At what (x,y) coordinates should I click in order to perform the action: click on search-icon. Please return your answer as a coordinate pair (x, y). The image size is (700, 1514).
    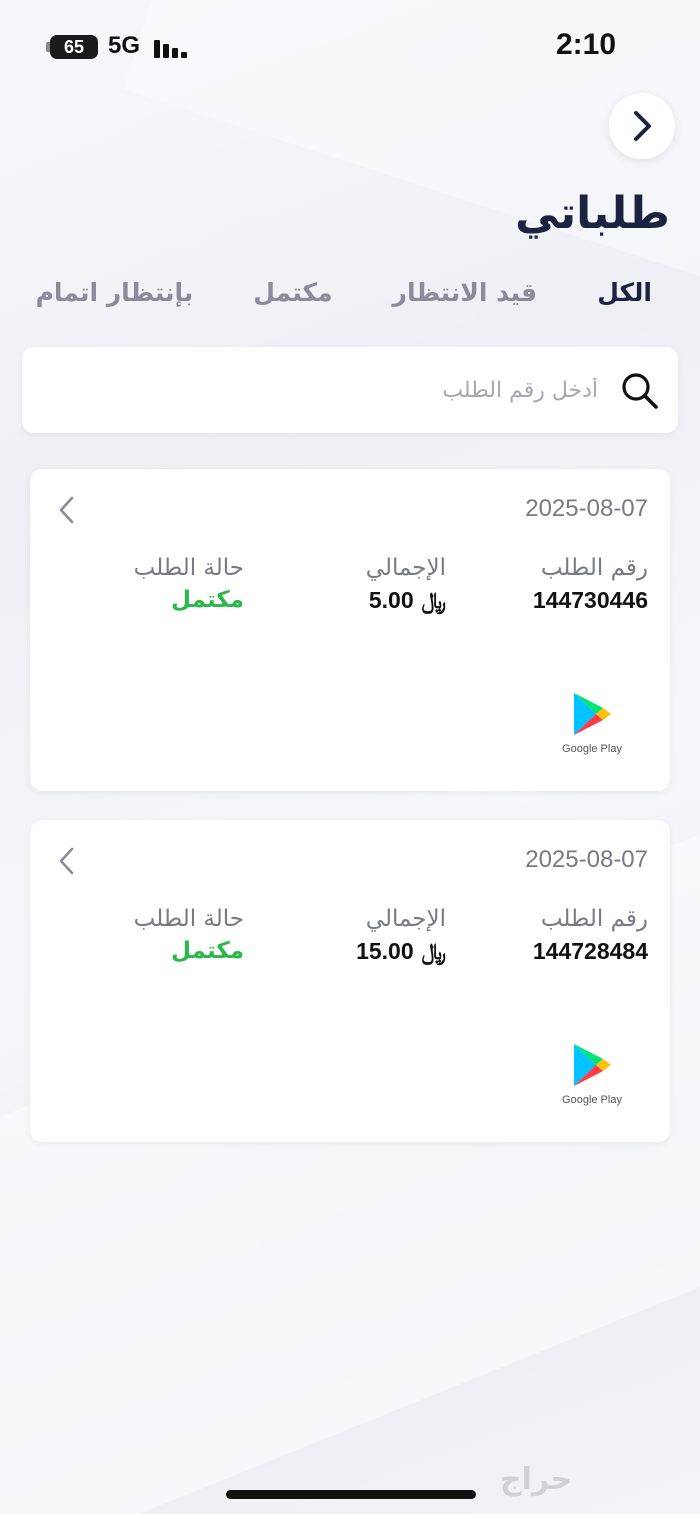
    Looking at the image, I should click on (640, 391).